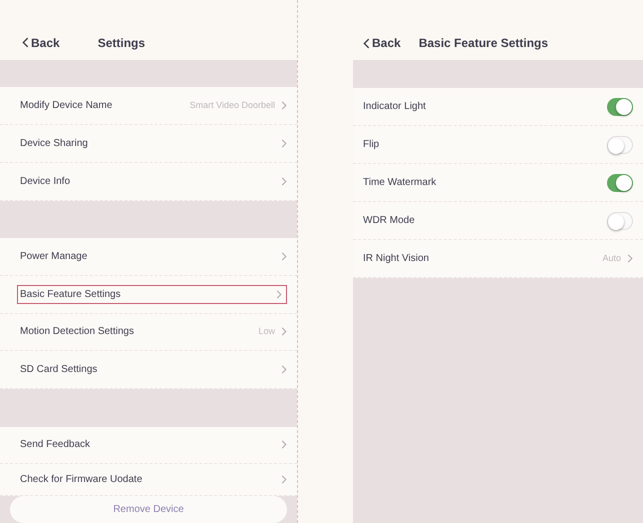 This screenshot has width=643, height=523. Describe the element at coordinates (498, 145) in the screenshot. I see `settings-row: Flip` at that location.